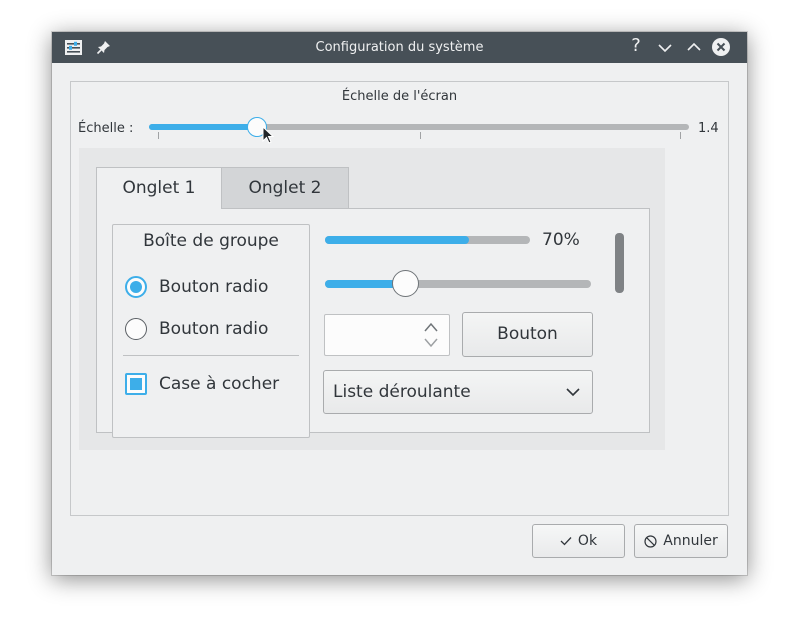  Describe the element at coordinates (619, 263) in the screenshot. I see `vertical-scrollbar` at that location.